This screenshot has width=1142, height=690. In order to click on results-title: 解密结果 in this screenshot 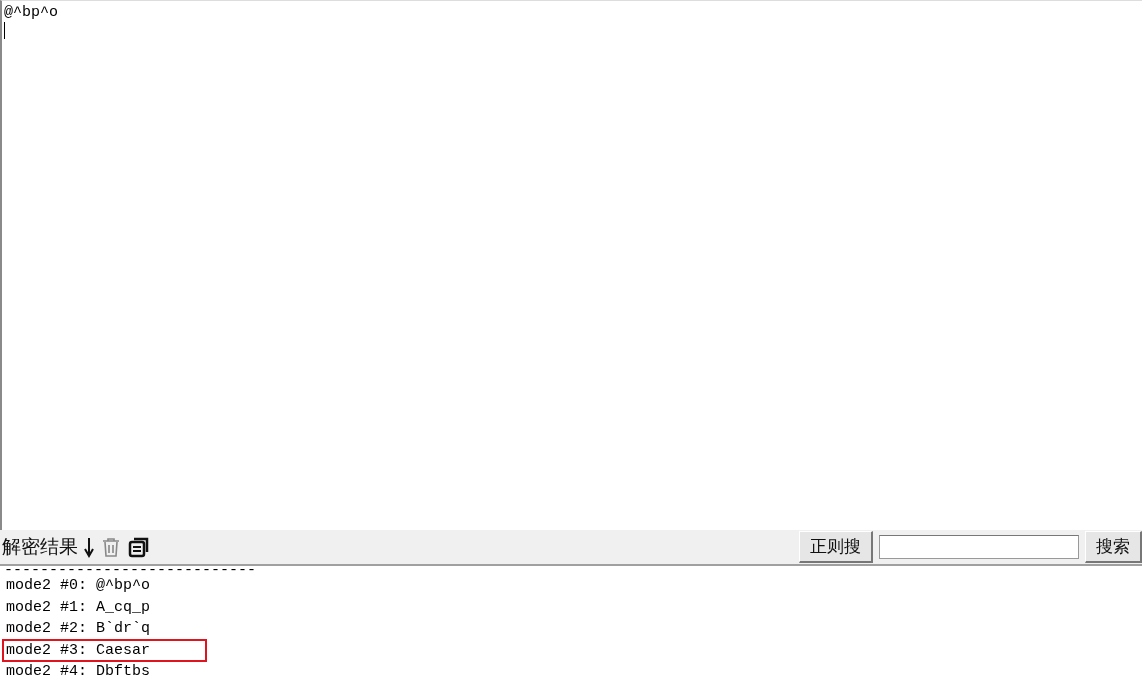, I will do `click(40, 546)`.